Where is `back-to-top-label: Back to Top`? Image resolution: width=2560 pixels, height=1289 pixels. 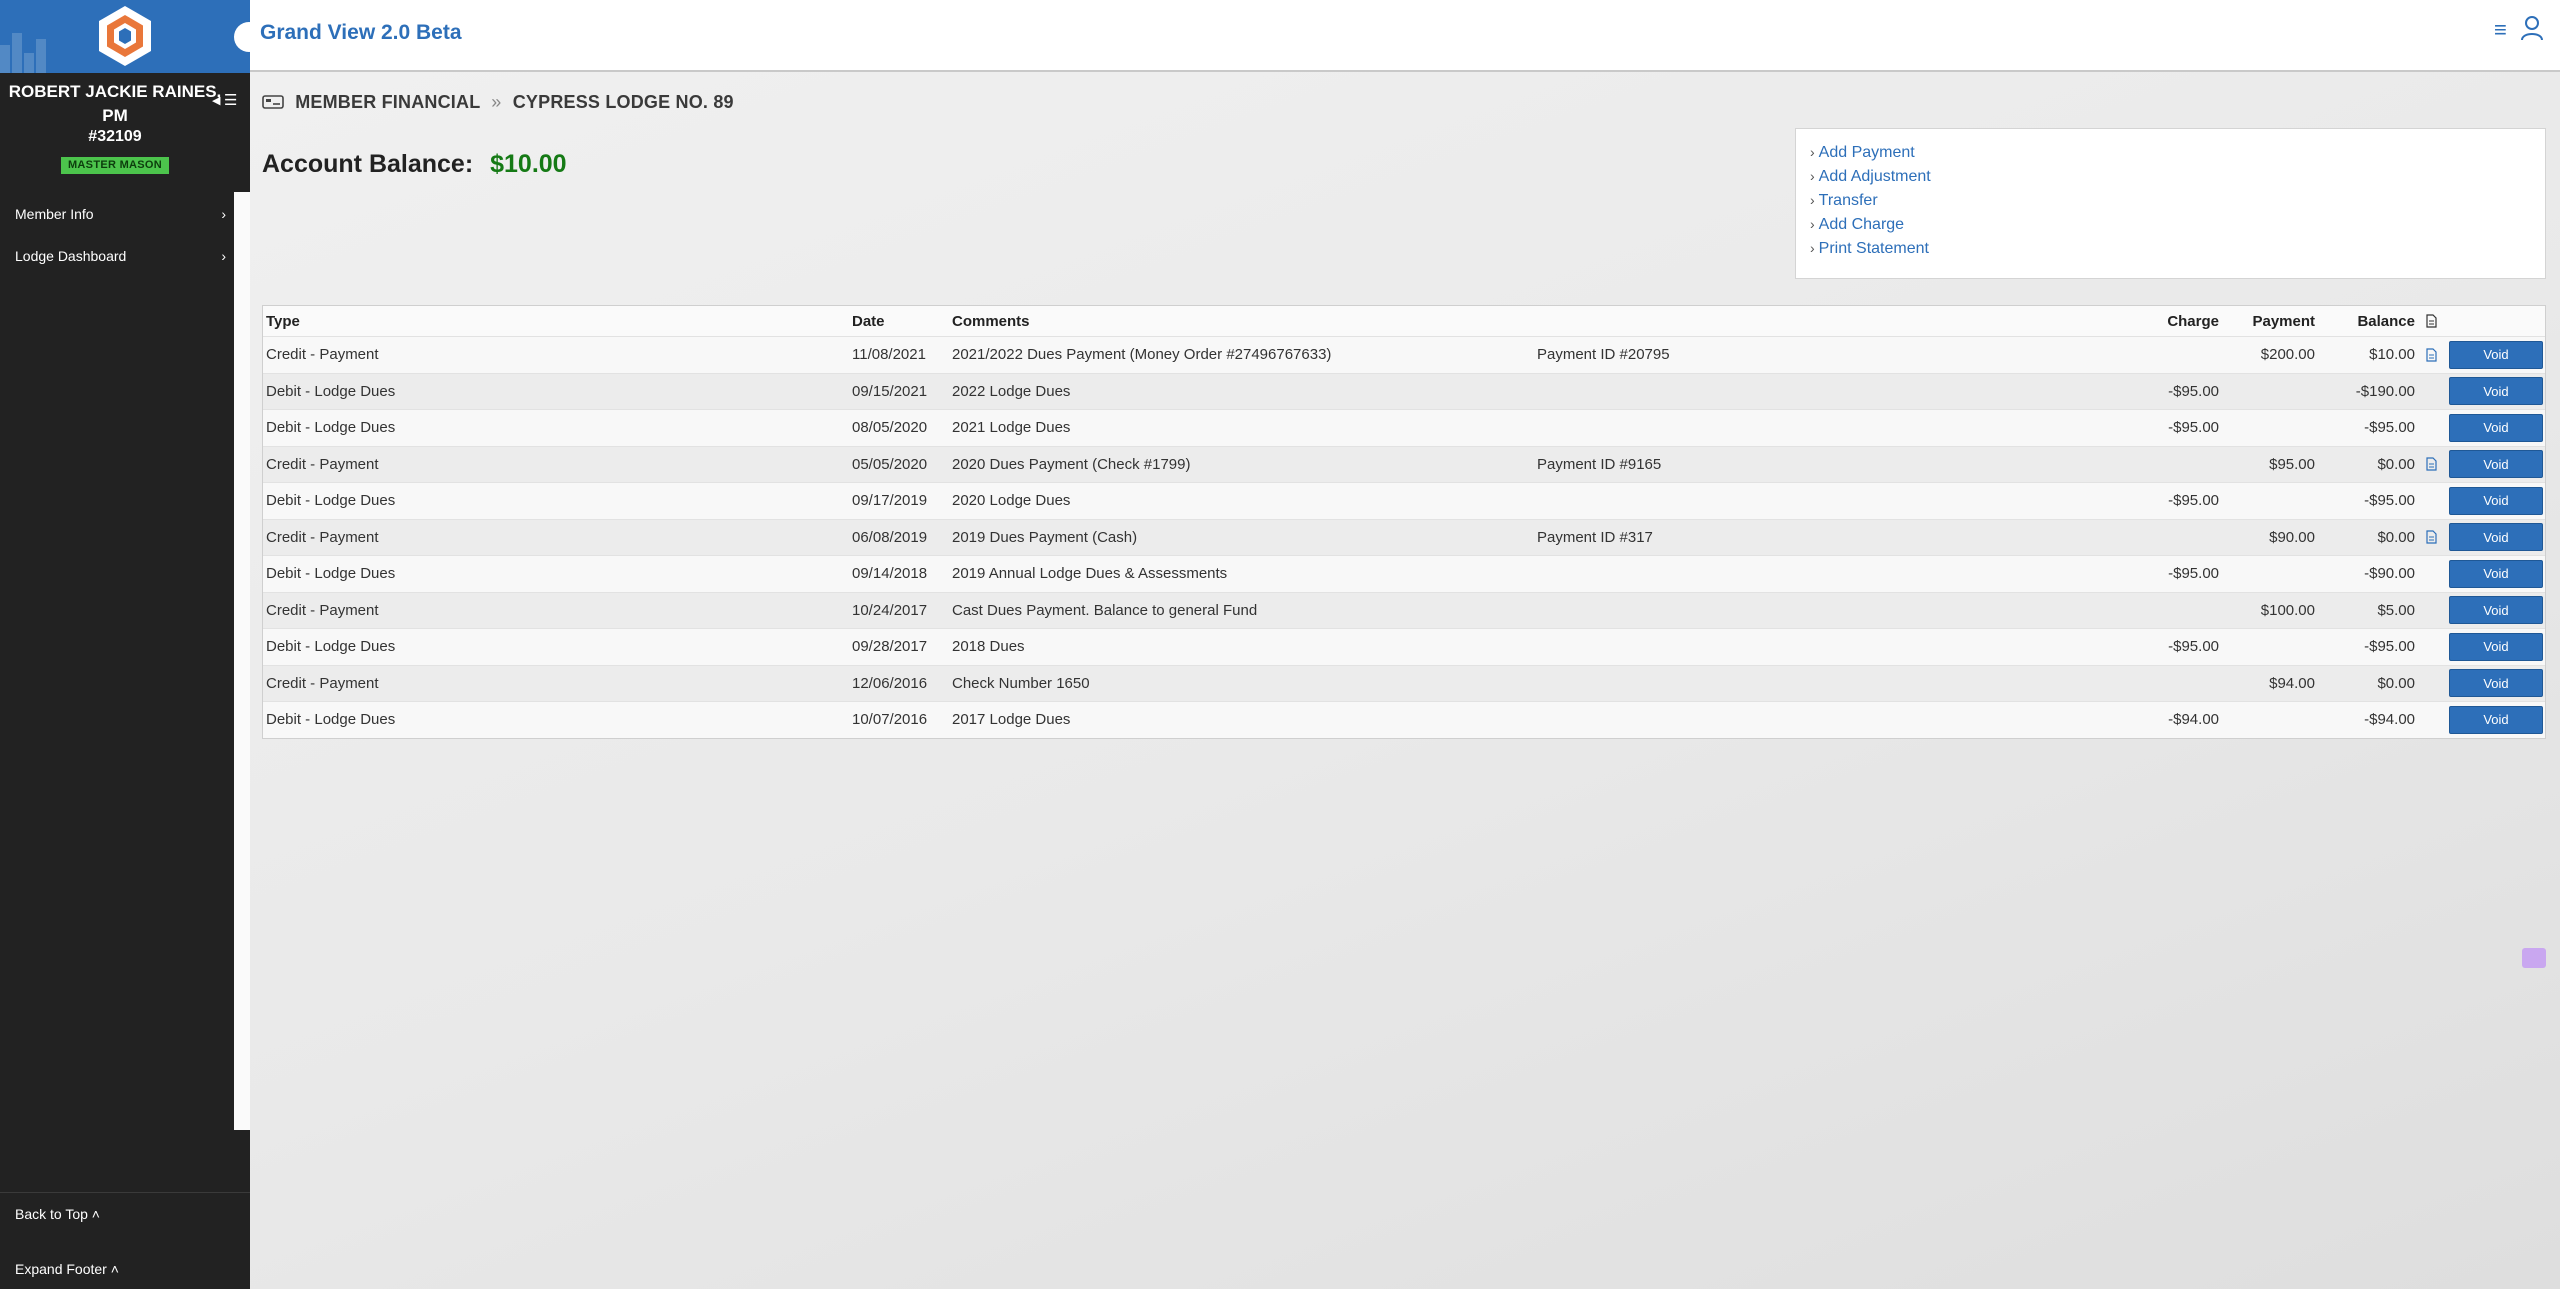 back-to-top-label: Back to Top is located at coordinates (51, 1214).